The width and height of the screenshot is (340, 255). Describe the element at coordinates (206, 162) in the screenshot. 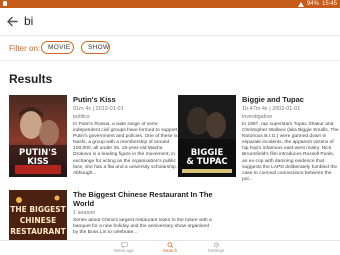

I see `poster-title-text: & TUPAC` at that location.